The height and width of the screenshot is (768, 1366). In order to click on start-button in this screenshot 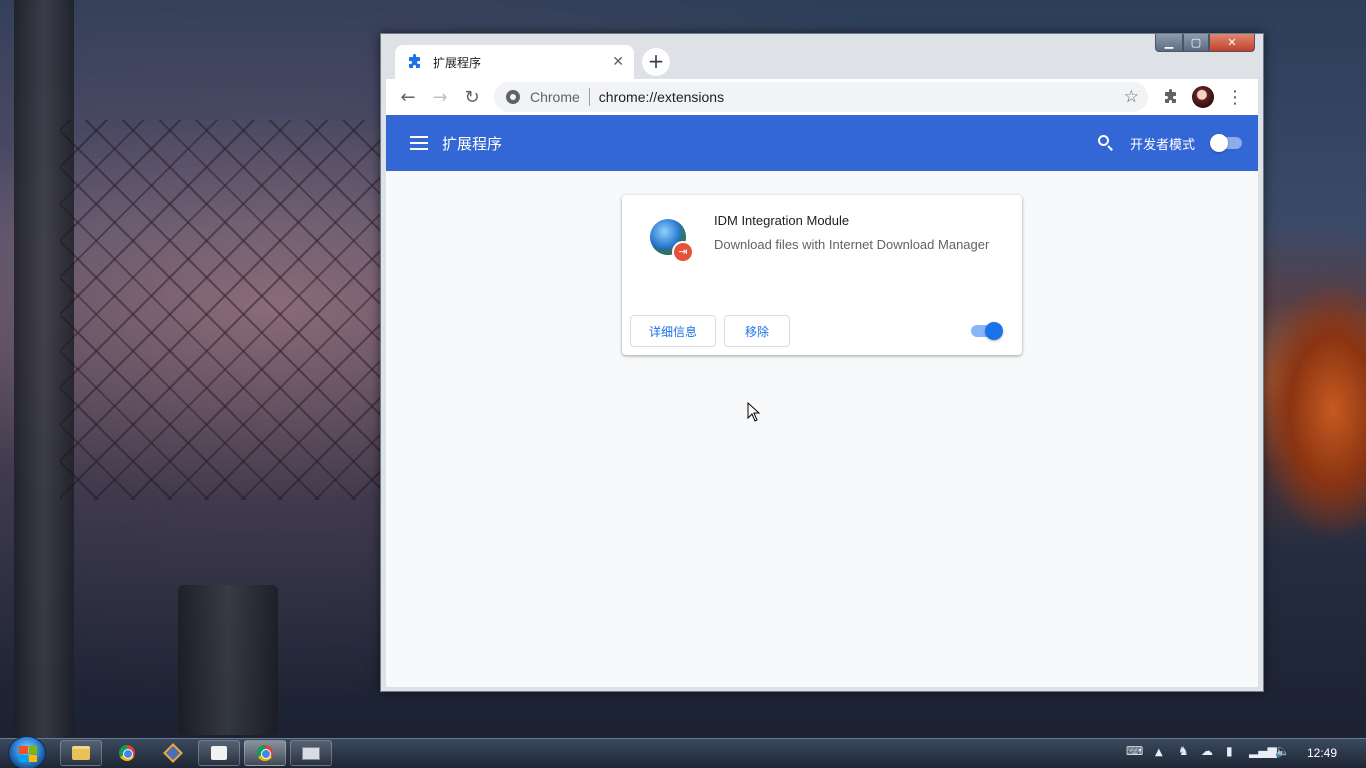, I will do `click(27, 752)`.